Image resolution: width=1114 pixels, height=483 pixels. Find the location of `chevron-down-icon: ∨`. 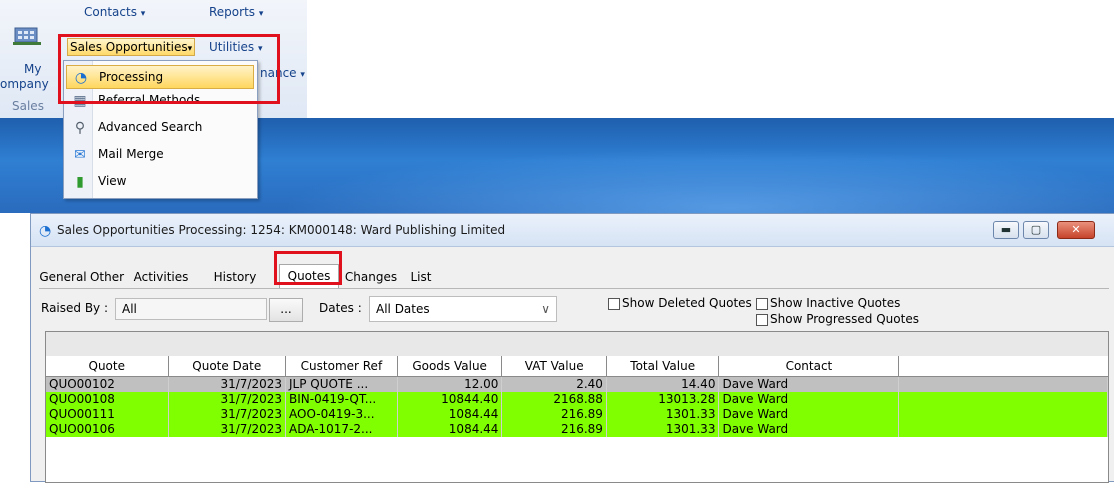

chevron-down-icon: ∨ is located at coordinates (545, 309).